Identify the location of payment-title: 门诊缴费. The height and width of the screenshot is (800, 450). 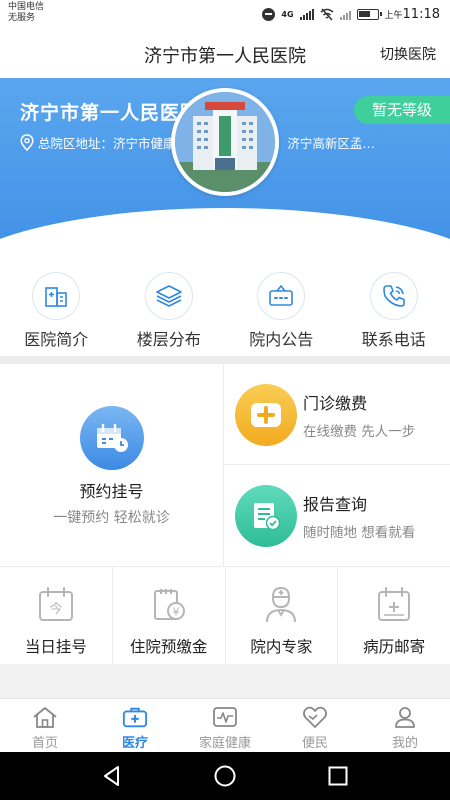
(335, 403).